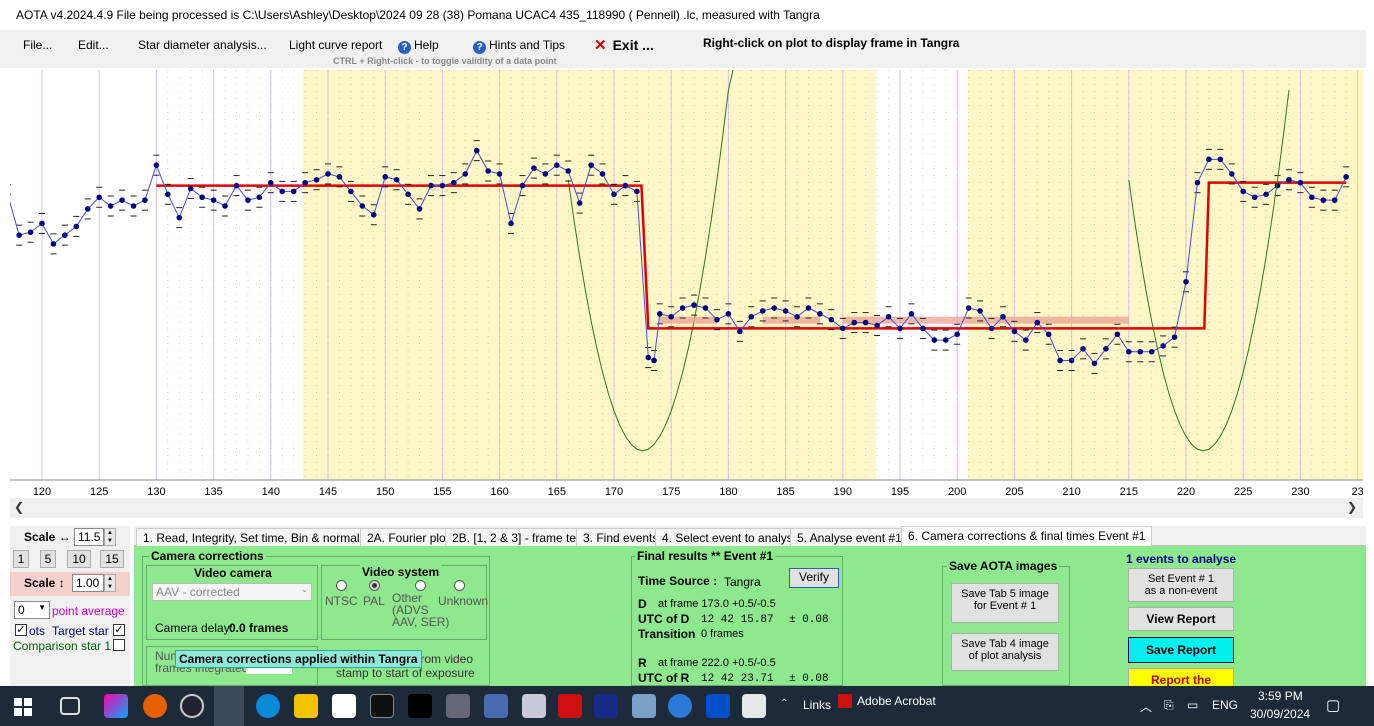  I want to click on windows-start-icon, so click(23, 707).